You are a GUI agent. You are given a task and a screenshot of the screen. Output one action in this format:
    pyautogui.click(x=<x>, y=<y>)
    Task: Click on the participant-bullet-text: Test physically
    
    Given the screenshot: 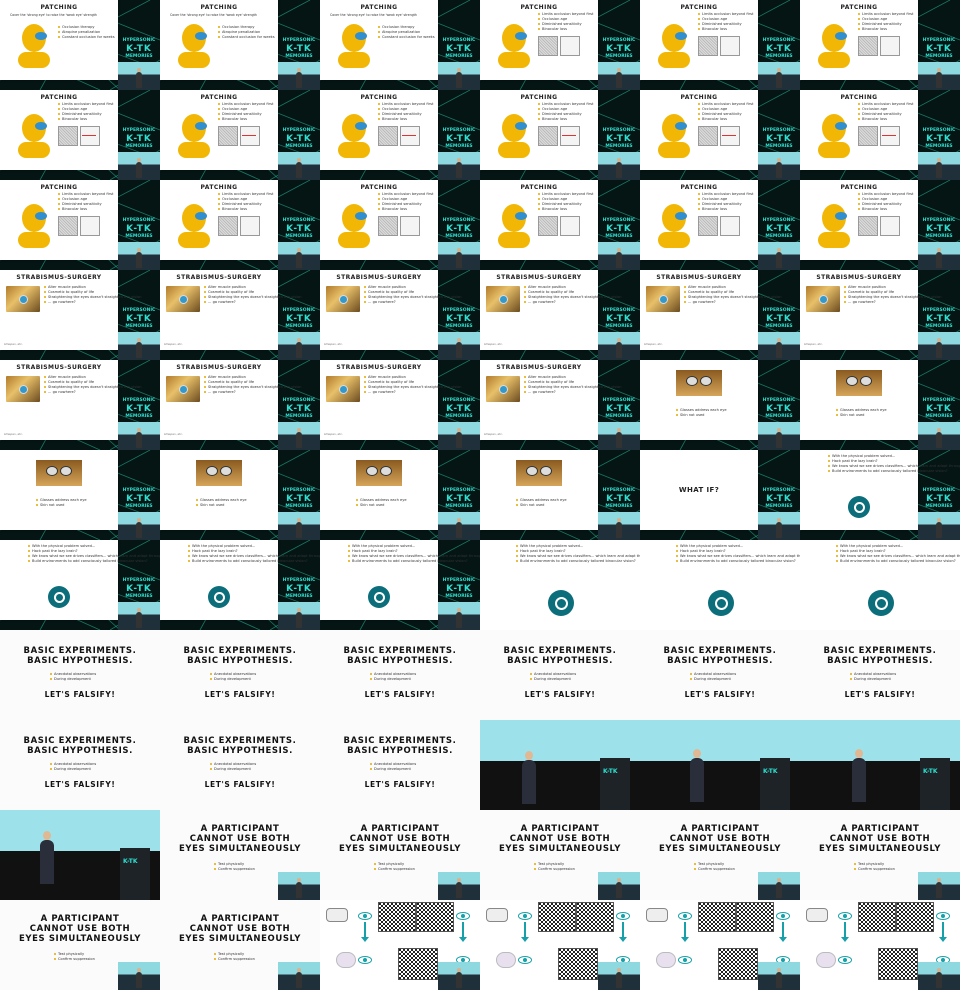 What is the action you would take?
    pyautogui.click(x=231, y=864)
    